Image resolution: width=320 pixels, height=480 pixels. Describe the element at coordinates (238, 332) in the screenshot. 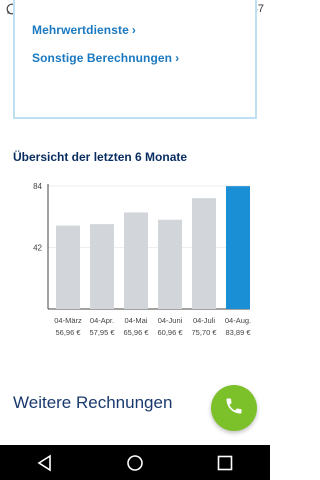

I see `data-label: 83,89 €` at that location.